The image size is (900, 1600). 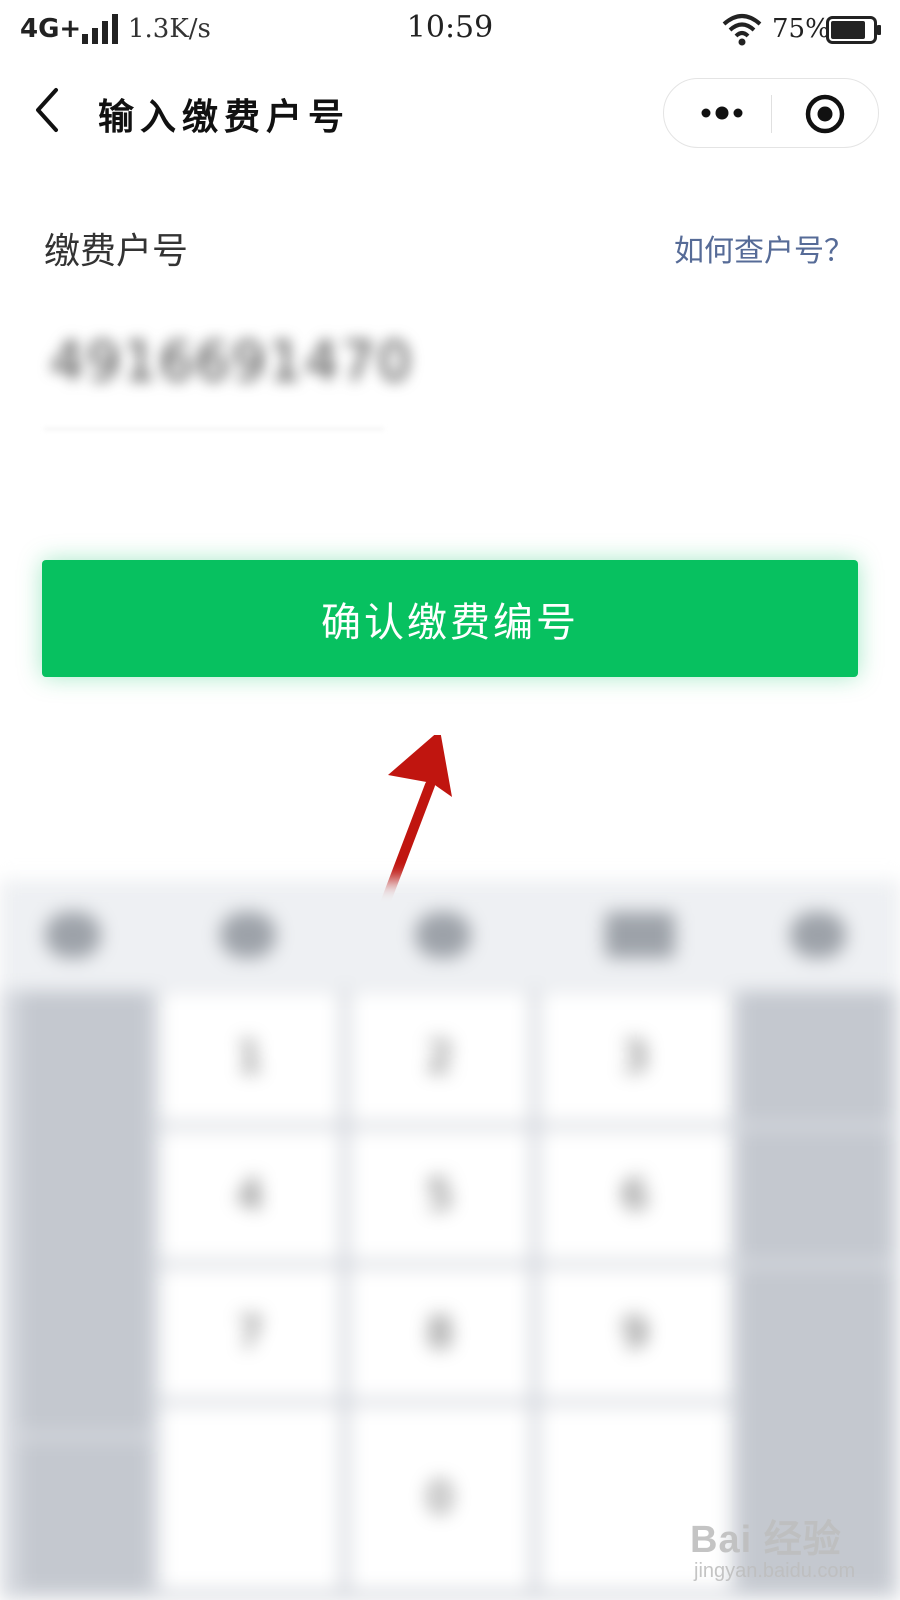 What do you see at coordinates (440, 1498) in the screenshot?
I see `keyboard-key: 0` at bounding box center [440, 1498].